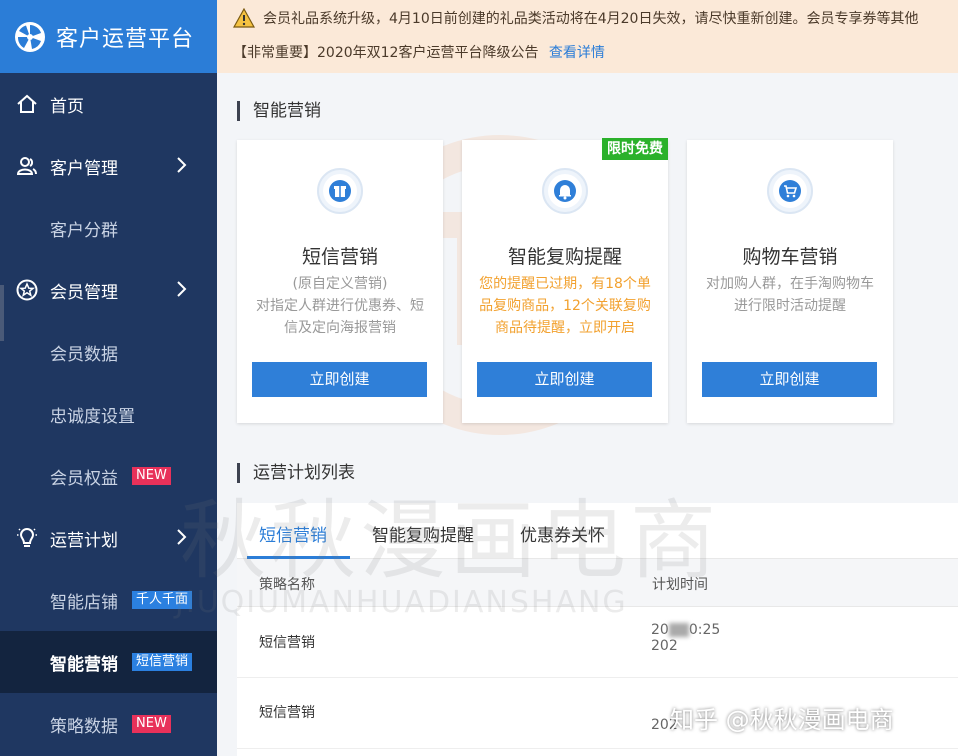 The width and height of the screenshot is (958, 756). I want to click on sidebar-item-label: 忠诚度设置, so click(92, 416).